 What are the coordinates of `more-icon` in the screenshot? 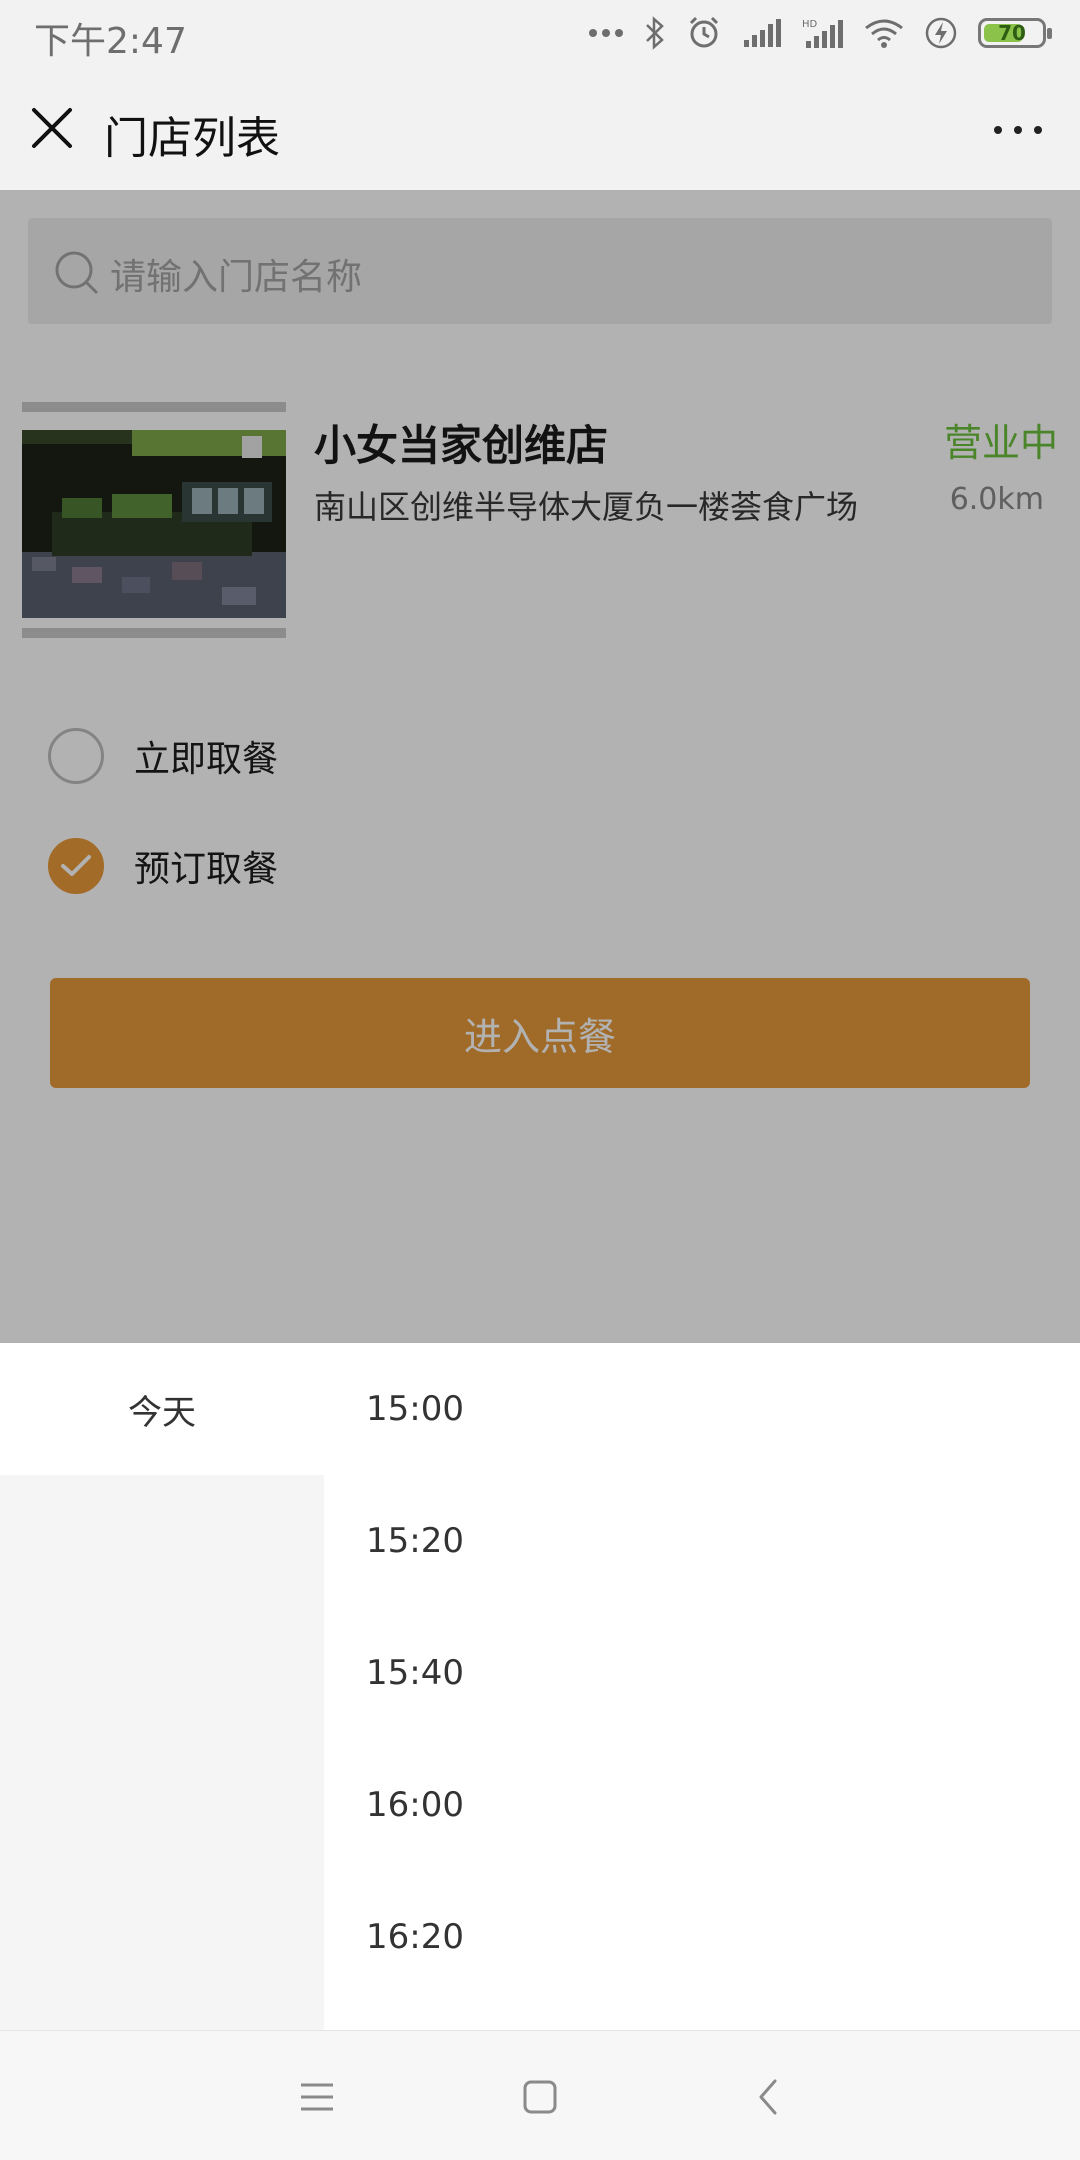 It's located at (1018, 130).